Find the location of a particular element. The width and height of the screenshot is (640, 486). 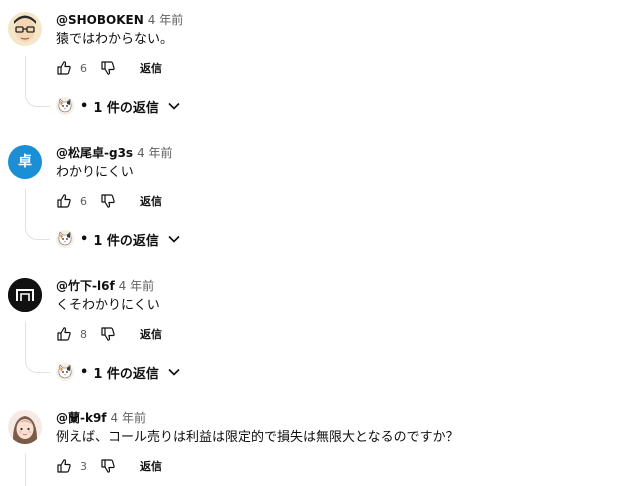

comment-text: くそわかりにくい is located at coordinates (108, 305).